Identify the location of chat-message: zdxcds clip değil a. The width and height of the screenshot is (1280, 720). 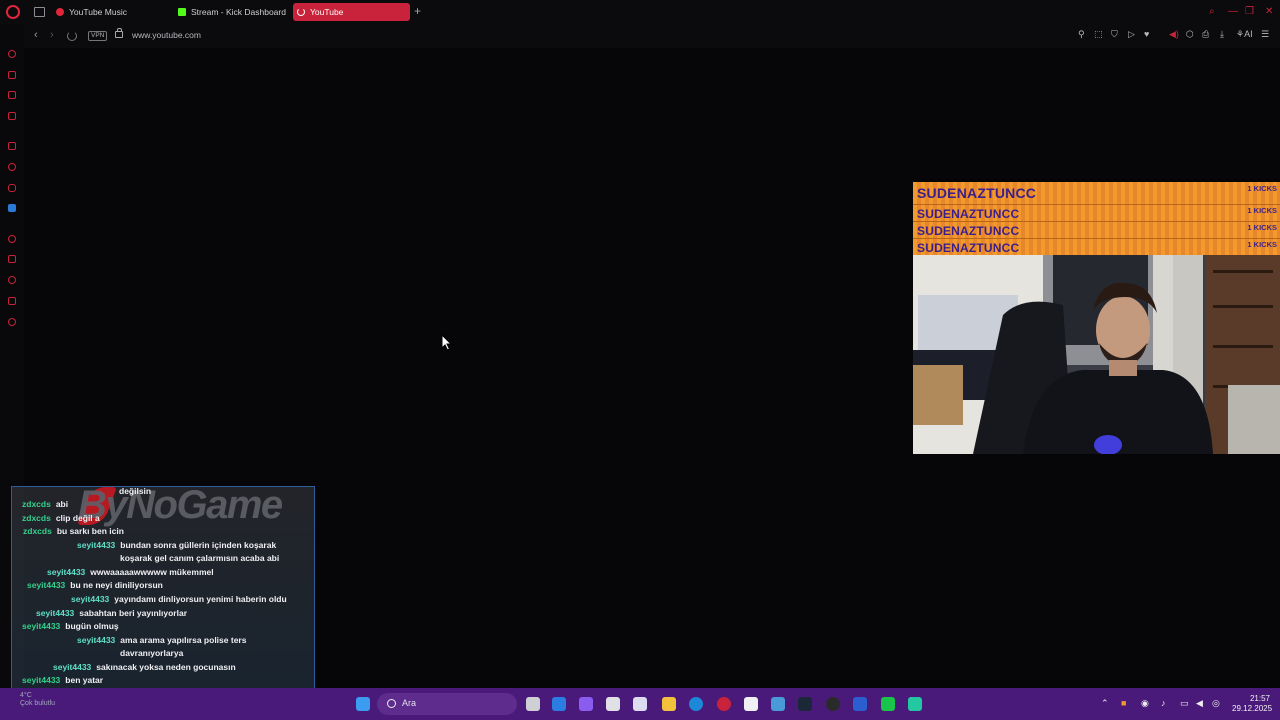
(61, 518).